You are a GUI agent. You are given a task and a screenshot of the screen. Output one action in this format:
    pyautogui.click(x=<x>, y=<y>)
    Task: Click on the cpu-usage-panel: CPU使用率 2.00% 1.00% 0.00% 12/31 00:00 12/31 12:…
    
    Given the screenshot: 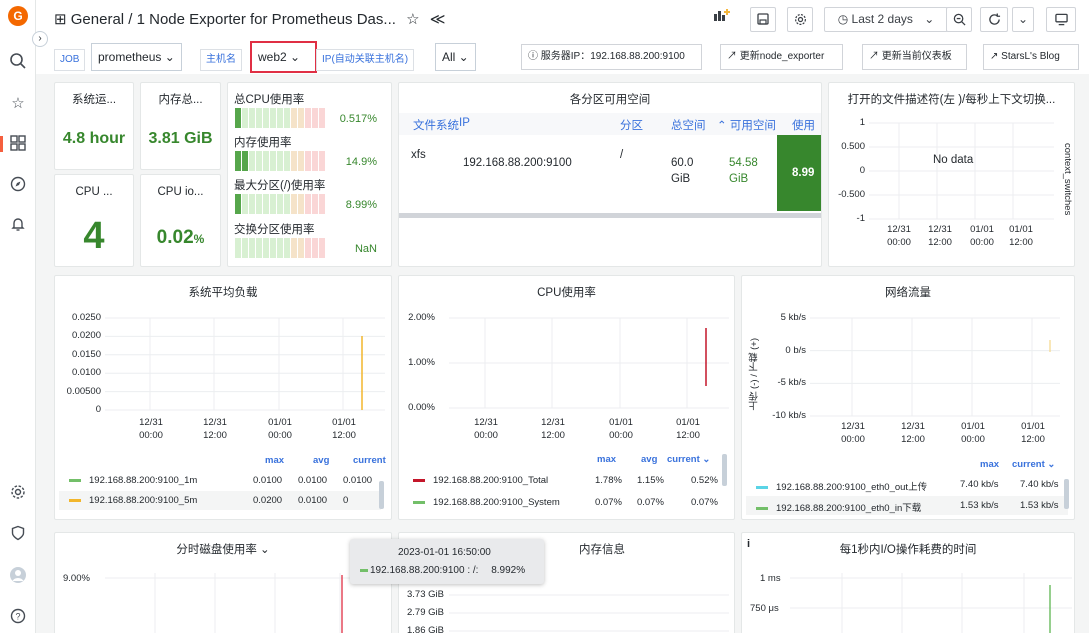 What is the action you would take?
    pyautogui.click(x=566, y=397)
    